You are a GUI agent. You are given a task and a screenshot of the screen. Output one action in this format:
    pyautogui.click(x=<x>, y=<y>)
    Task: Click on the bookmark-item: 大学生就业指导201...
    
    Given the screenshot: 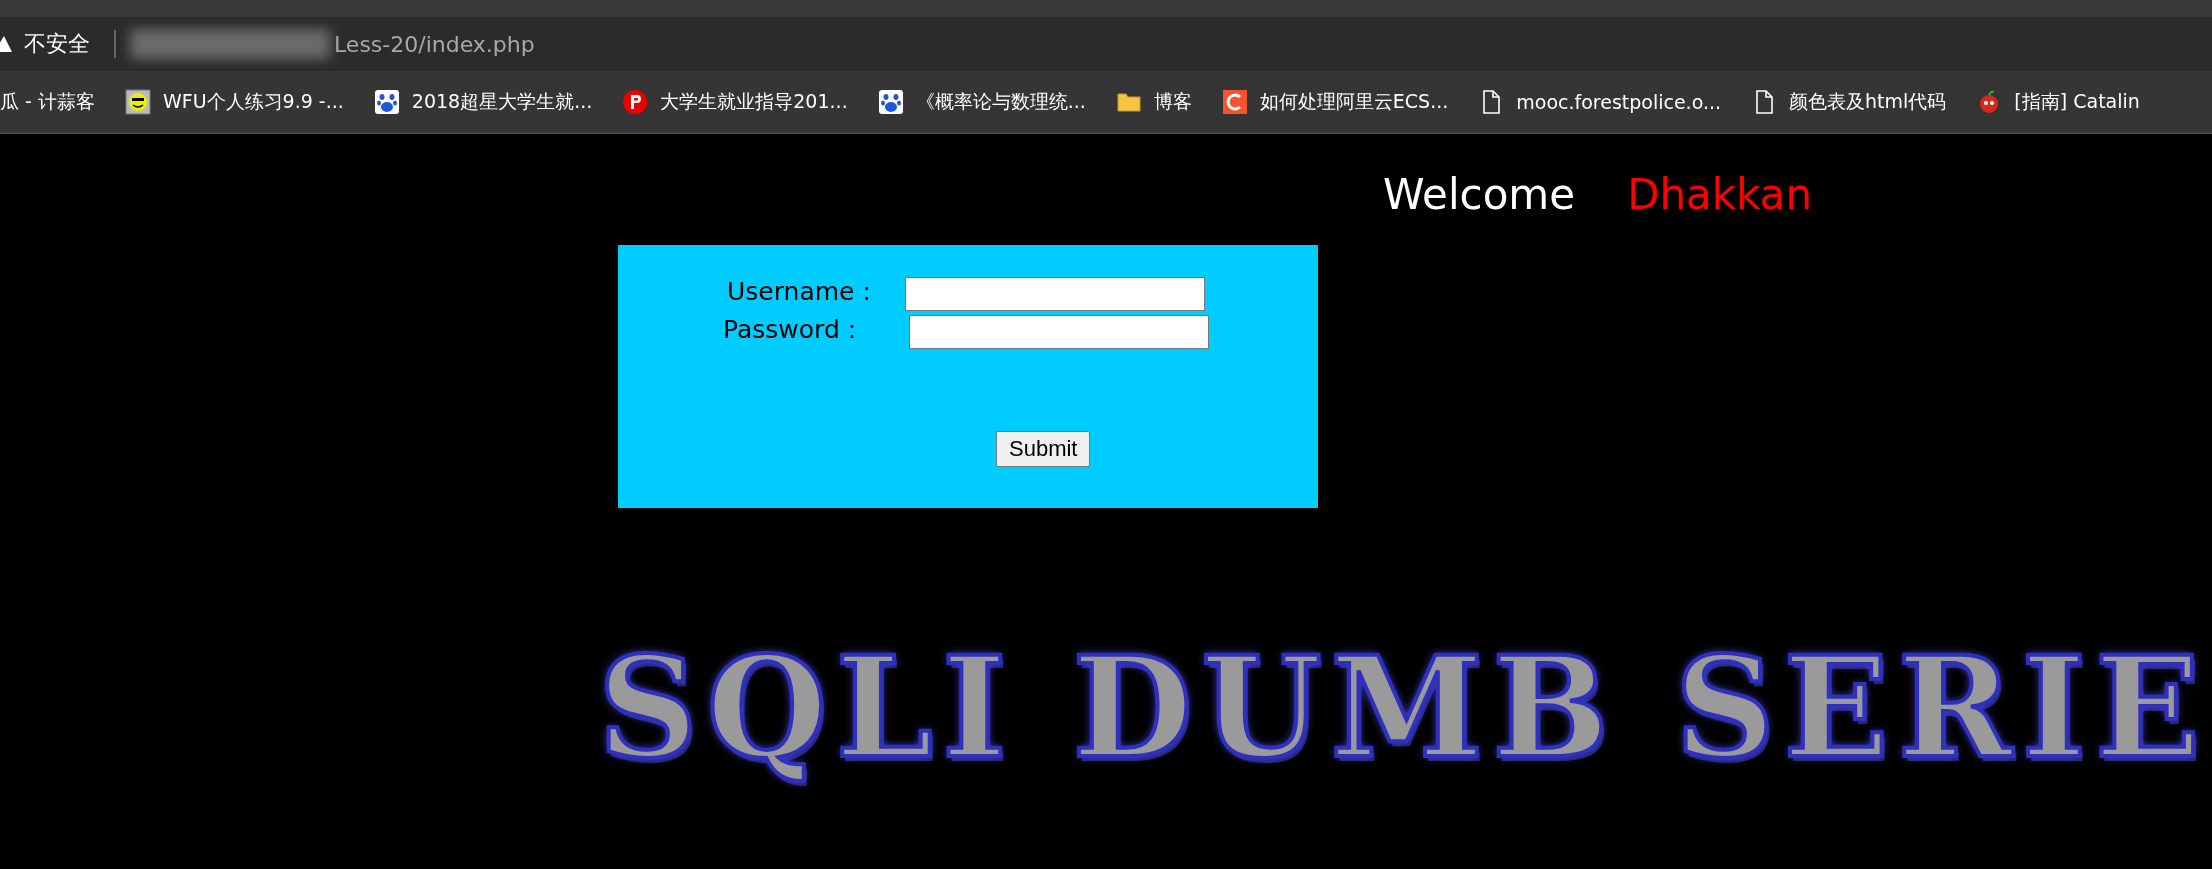 What is the action you would take?
    pyautogui.click(x=735, y=102)
    